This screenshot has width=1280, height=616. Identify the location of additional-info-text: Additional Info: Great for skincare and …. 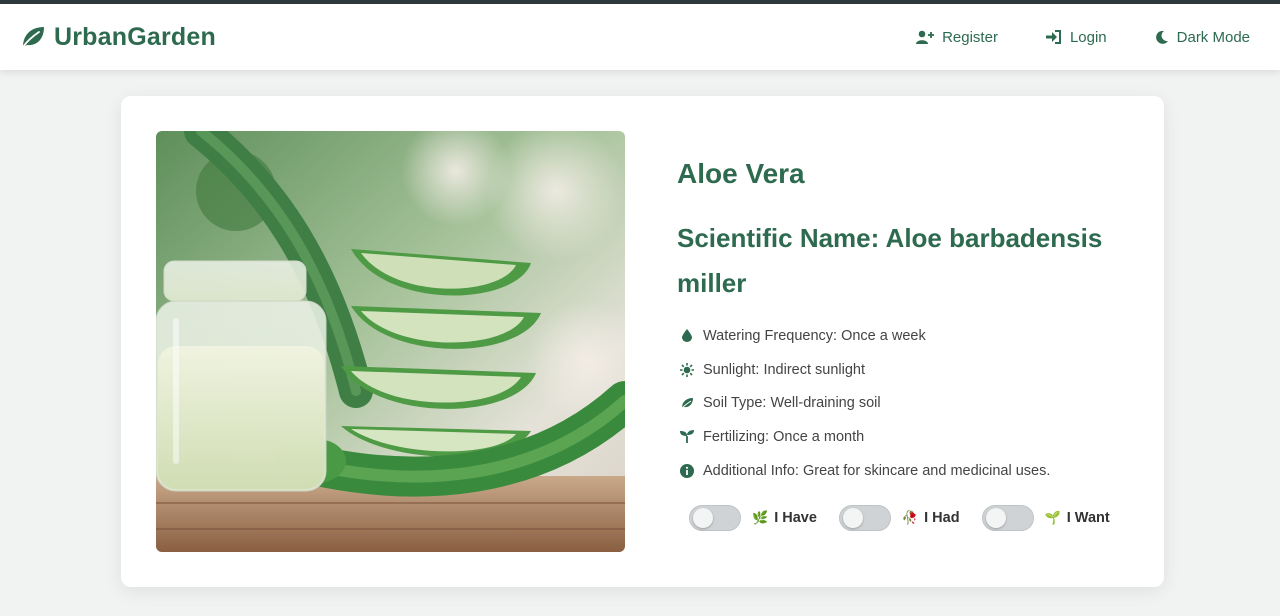
(877, 470).